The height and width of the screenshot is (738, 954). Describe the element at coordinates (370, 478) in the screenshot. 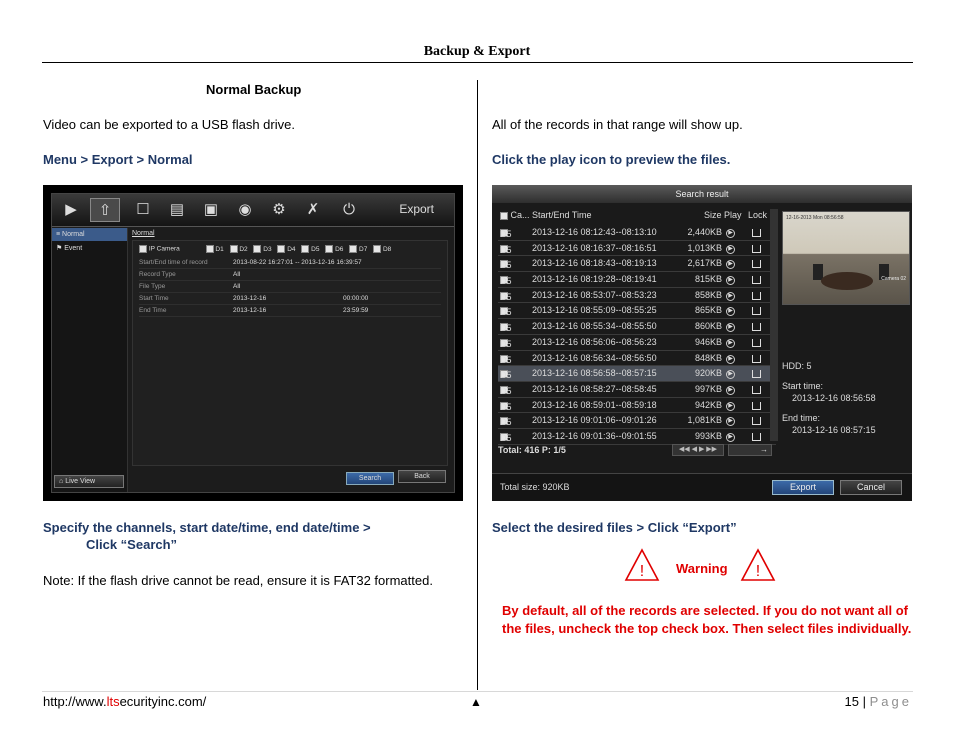

I see `dvr-search-button: Search` at that location.